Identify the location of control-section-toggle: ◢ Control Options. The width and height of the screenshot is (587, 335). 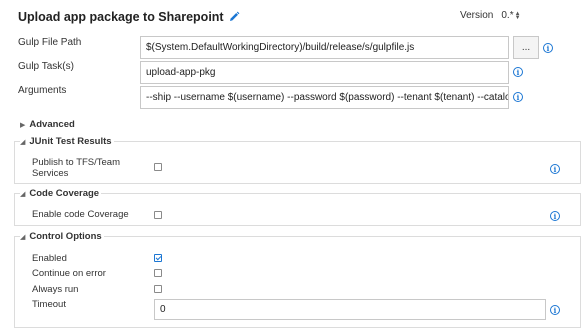
(61, 236).